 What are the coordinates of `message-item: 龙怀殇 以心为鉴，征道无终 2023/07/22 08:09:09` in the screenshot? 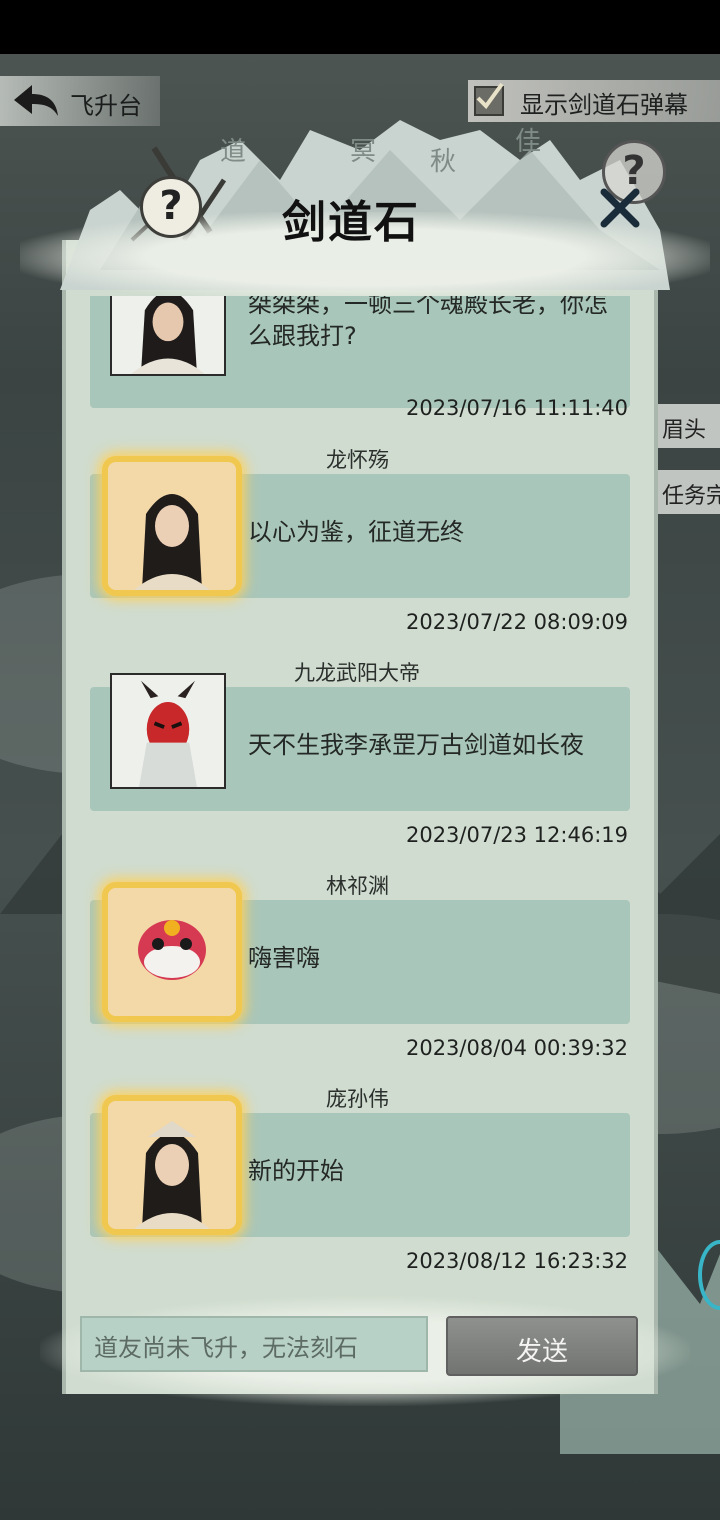 It's located at (360, 525).